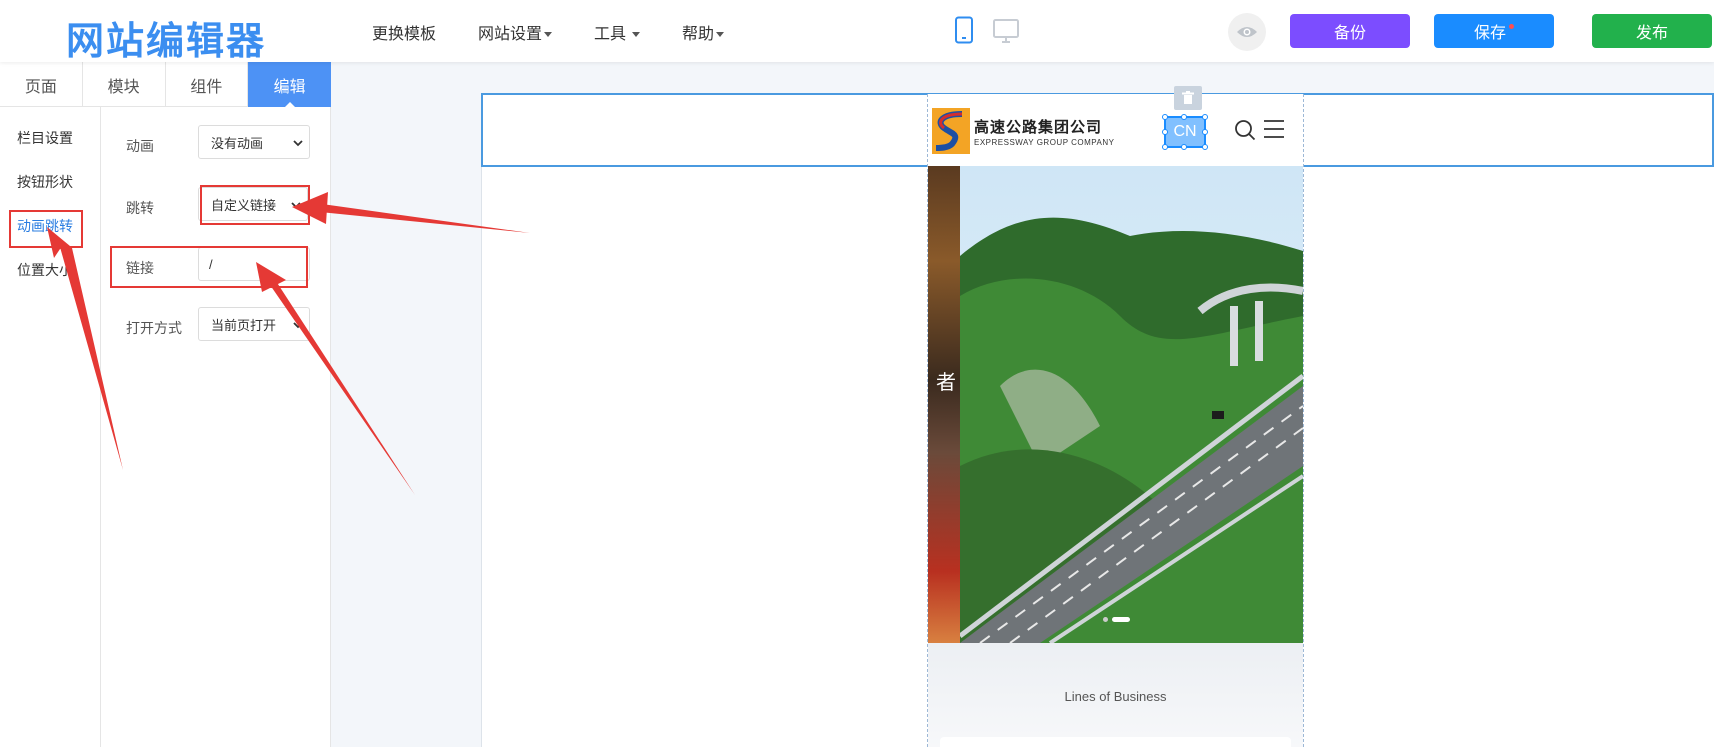 This screenshot has height=747, width=1714. I want to click on carousel-dots, so click(1116, 619).